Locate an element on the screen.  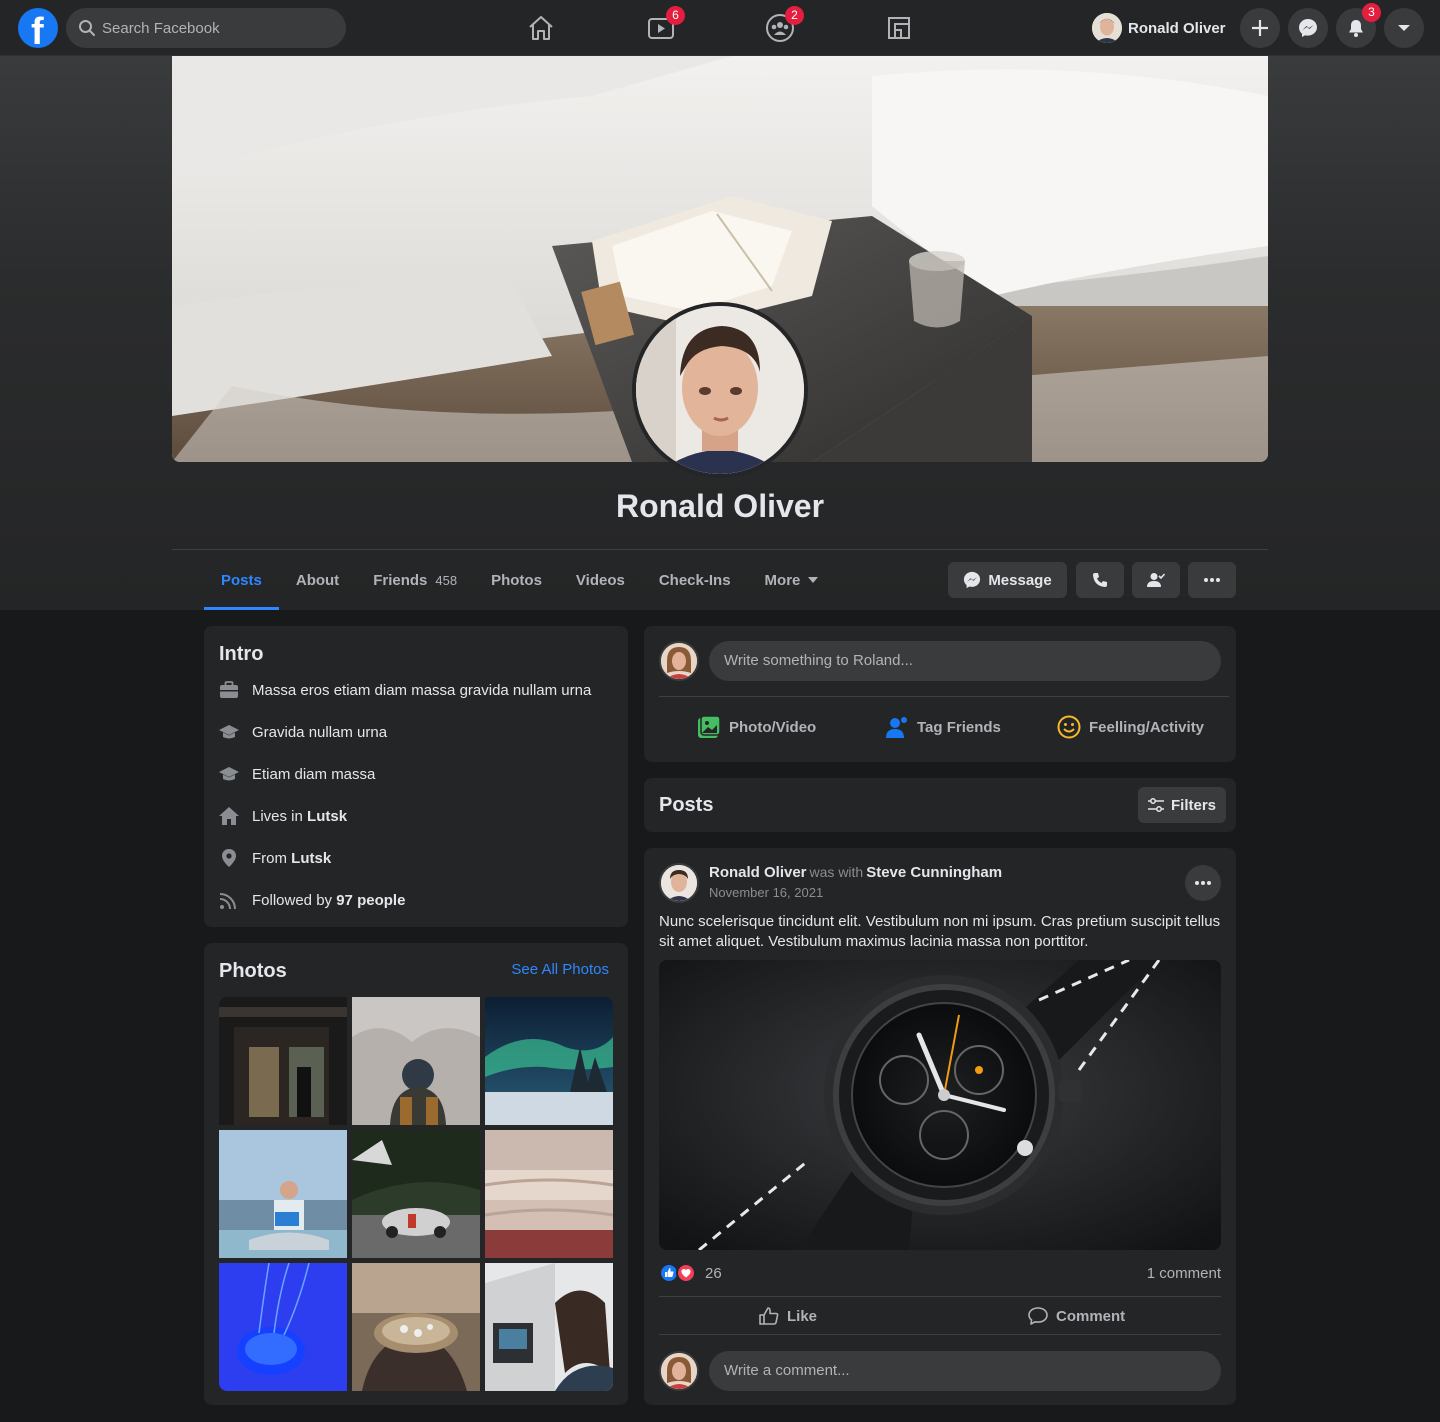
post-tagged-friend: Steve Cunningham is located at coordinates (934, 872).